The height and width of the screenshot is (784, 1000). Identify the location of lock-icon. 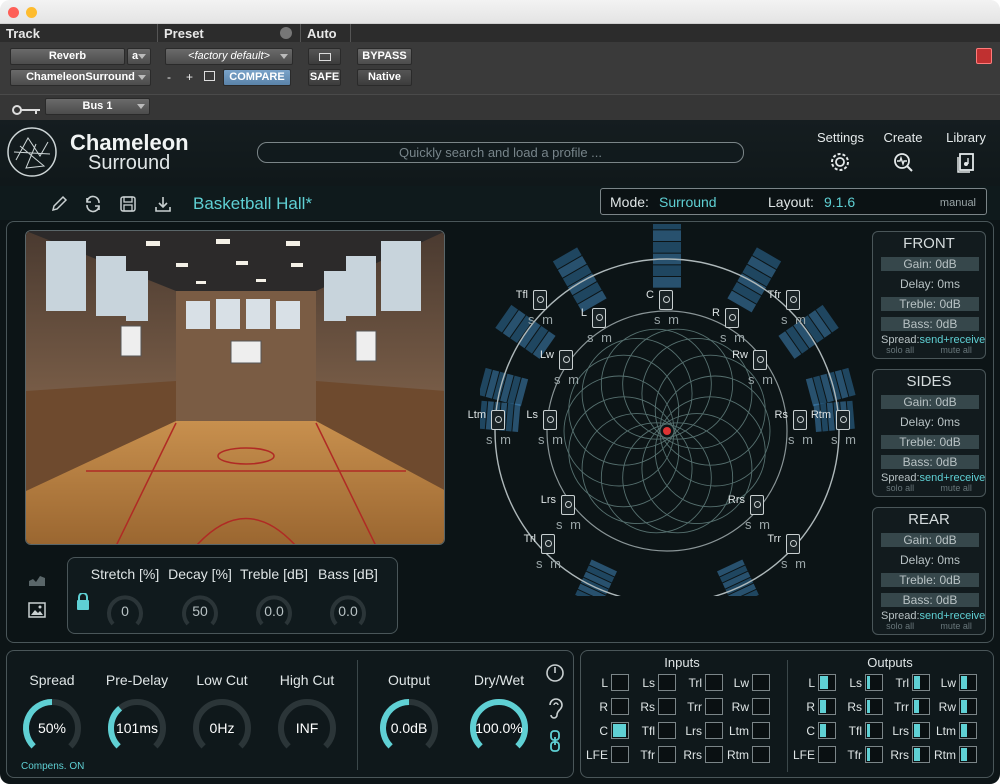
(83, 602).